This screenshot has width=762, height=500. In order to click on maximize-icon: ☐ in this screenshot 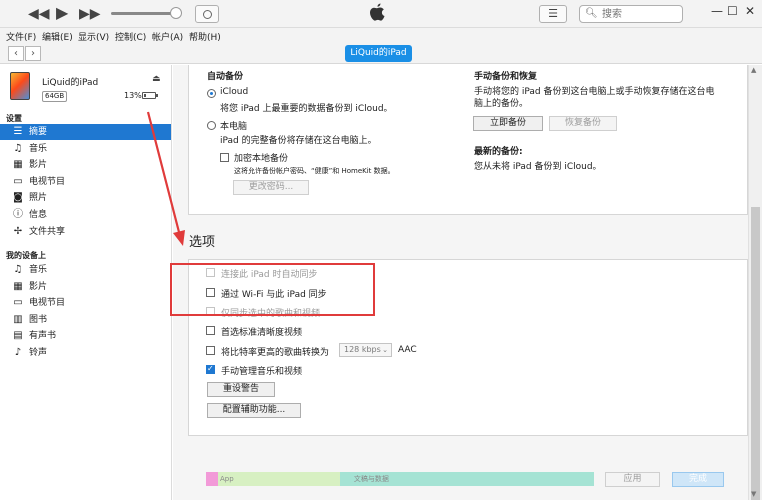, I will do `click(732, 11)`.